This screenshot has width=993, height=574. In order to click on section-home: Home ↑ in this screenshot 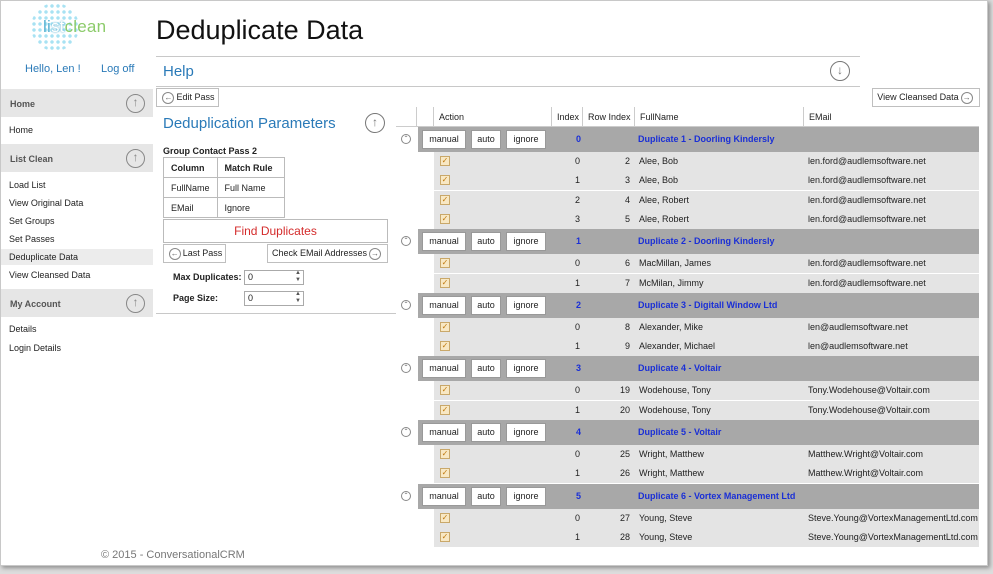, I will do `click(77, 103)`.